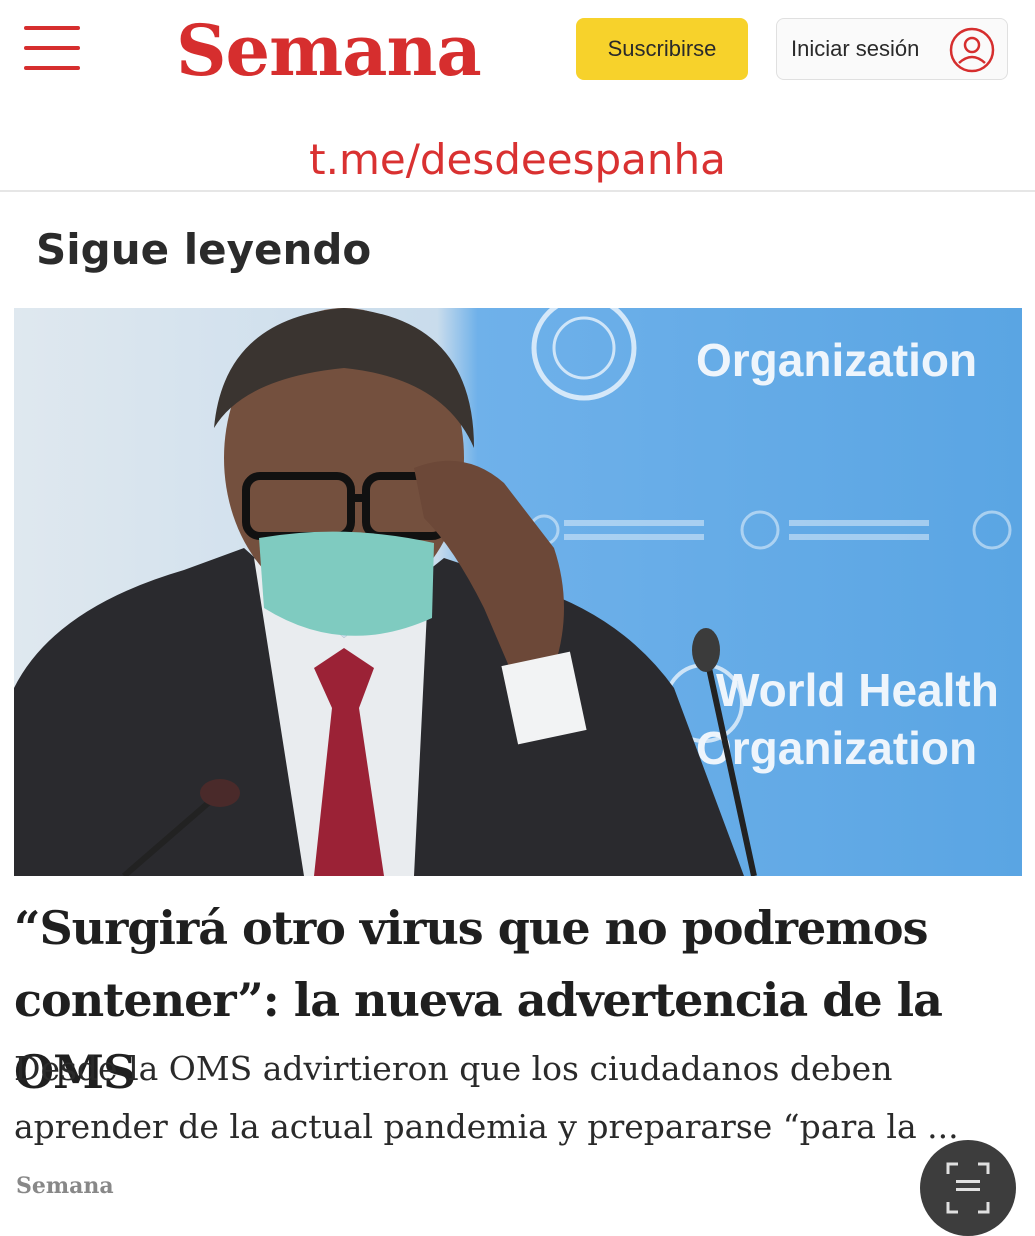 The width and height of the screenshot is (1035, 1236). I want to click on login-button: Iniciar sesión, so click(892, 49).